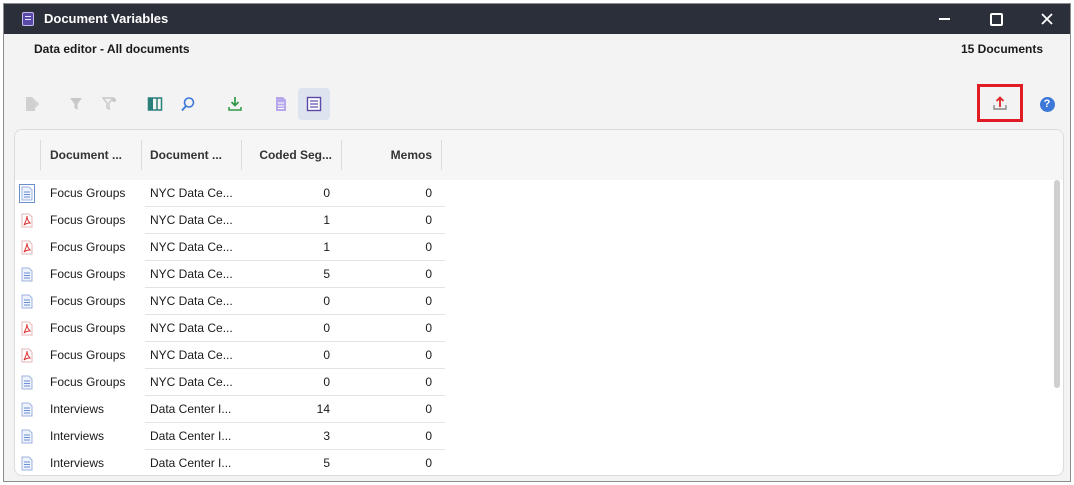 The image size is (1074, 485). What do you see at coordinates (106, 18) in the screenshot?
I see `window-title: Document Variables` at bounding box center [106, 18].